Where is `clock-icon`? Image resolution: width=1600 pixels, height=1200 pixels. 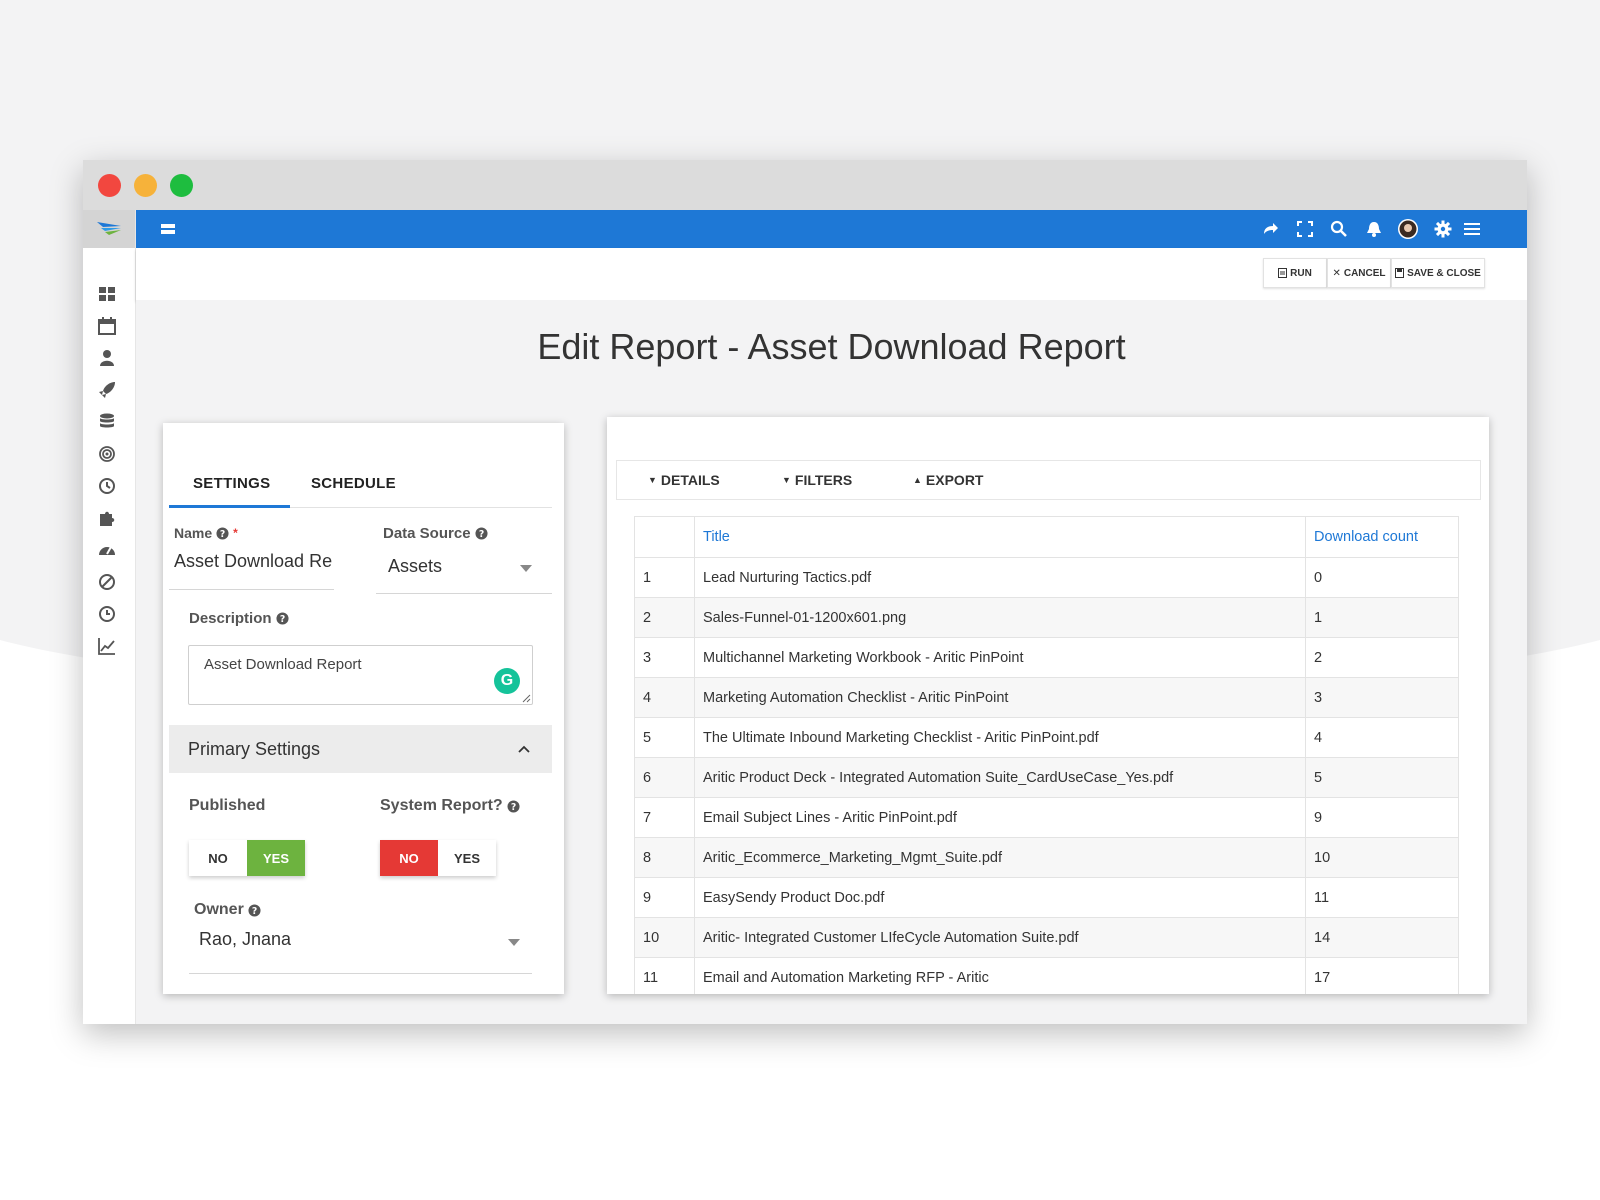
clock-icon is located at coordinates (107, 486).